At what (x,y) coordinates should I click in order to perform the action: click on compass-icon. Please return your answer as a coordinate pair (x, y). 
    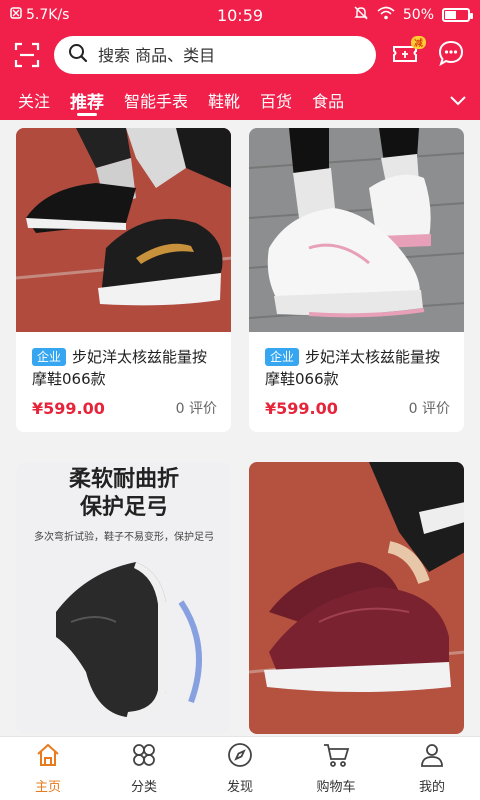
    Looking at the image, I should click on (240, 757).